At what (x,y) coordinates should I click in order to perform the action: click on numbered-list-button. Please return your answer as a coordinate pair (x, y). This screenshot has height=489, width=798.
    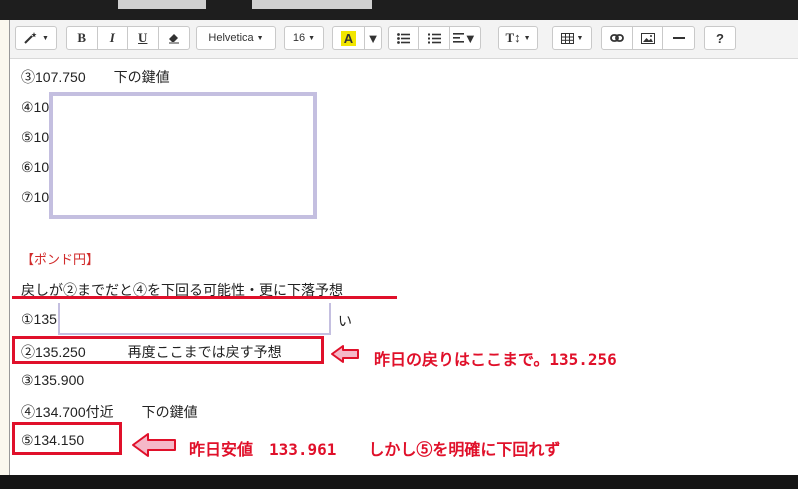
    Looking at the image, I should click on (434, 38).